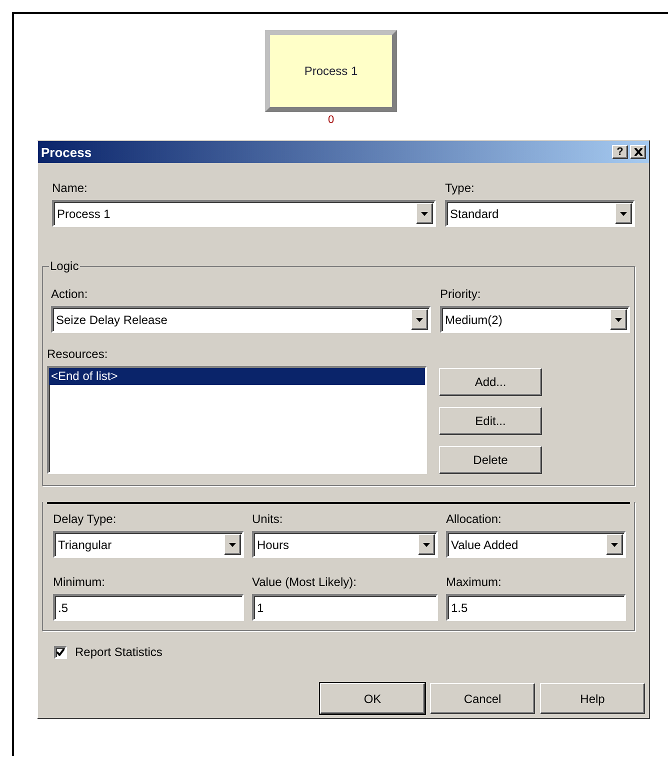 This screenshot has width=668, height=758. What do you see at coordinates (64, 266) in the screenshot?
I see `group-legend: Logic` at bounding box center [64, 266].